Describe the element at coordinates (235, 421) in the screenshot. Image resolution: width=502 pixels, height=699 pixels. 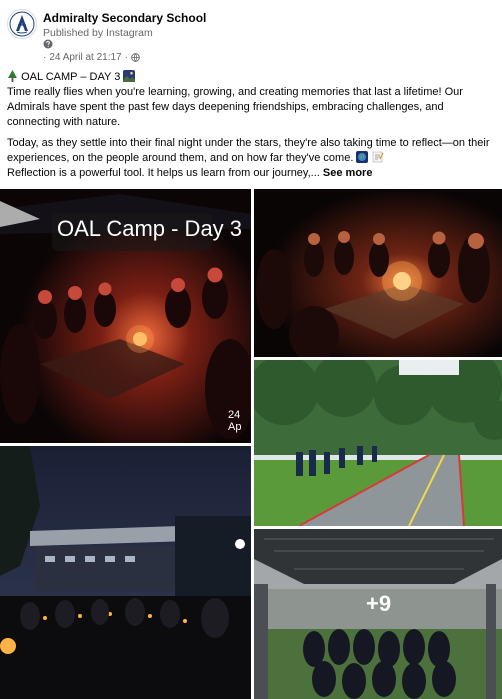
I see `photo-overlay-date: 24 Ap` at that location.